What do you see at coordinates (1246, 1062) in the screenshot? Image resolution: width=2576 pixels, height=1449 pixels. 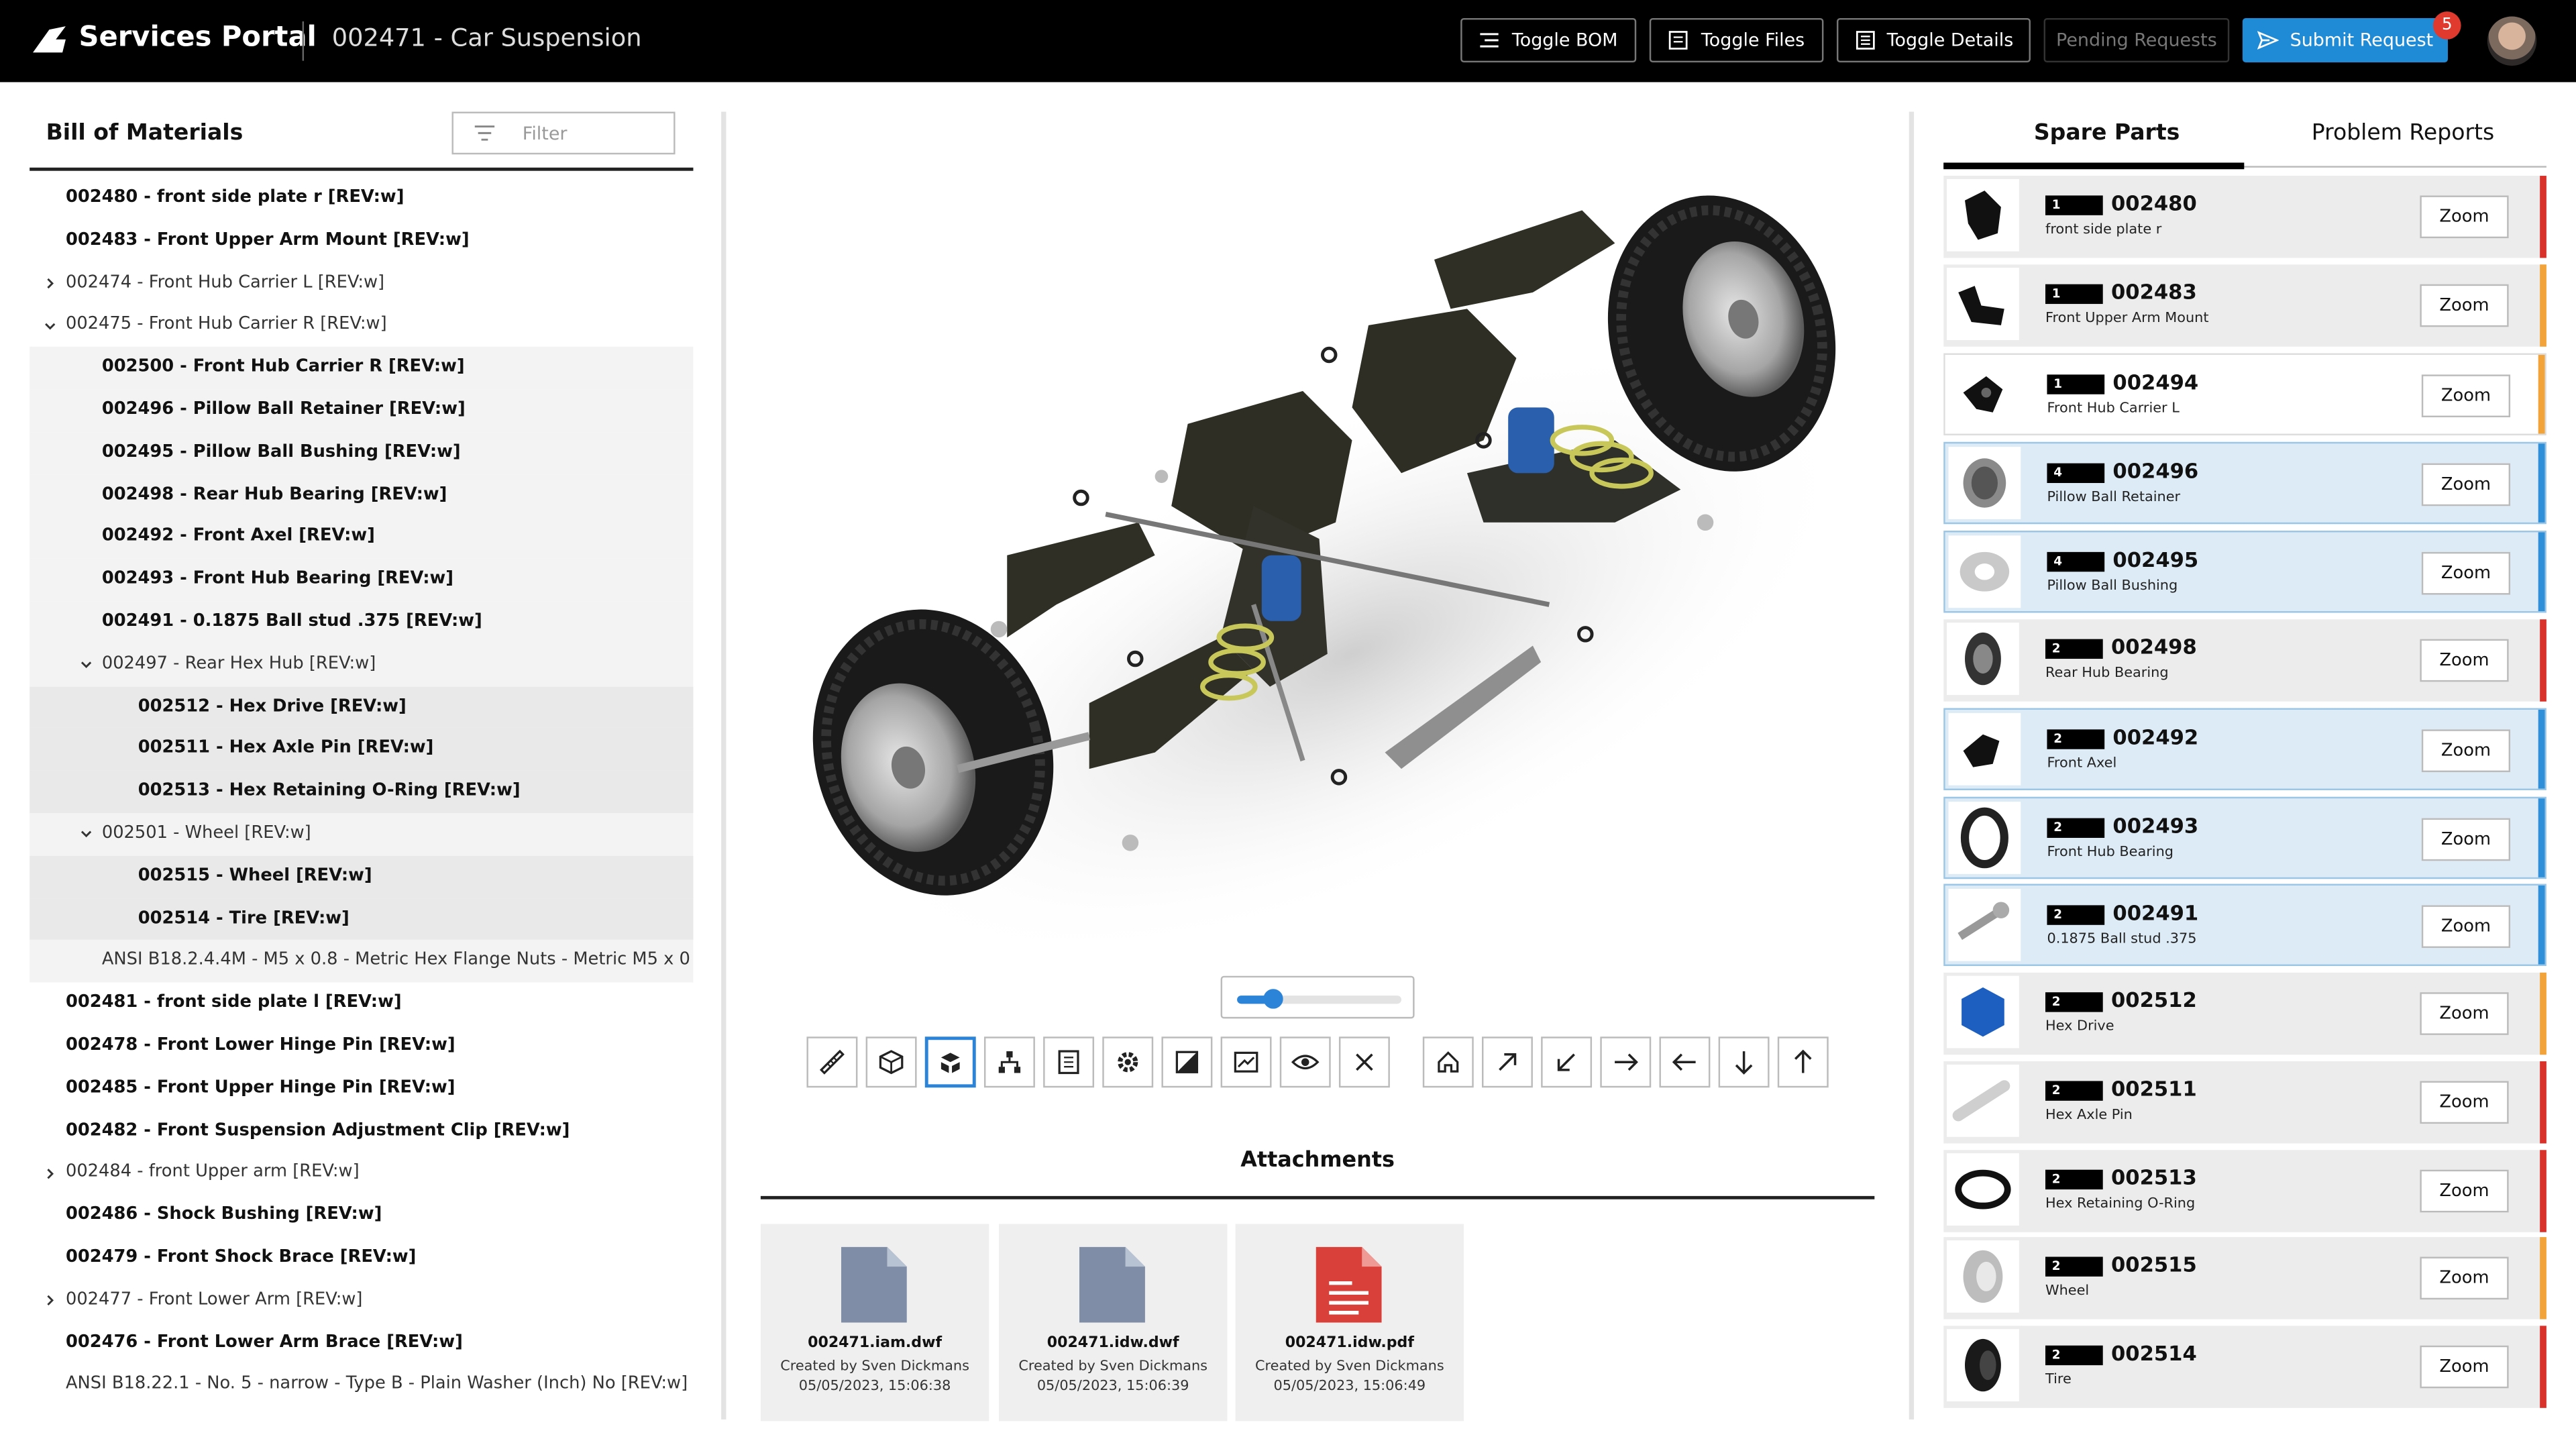 I see `markup-button` at bounding box center [1246, 1062].